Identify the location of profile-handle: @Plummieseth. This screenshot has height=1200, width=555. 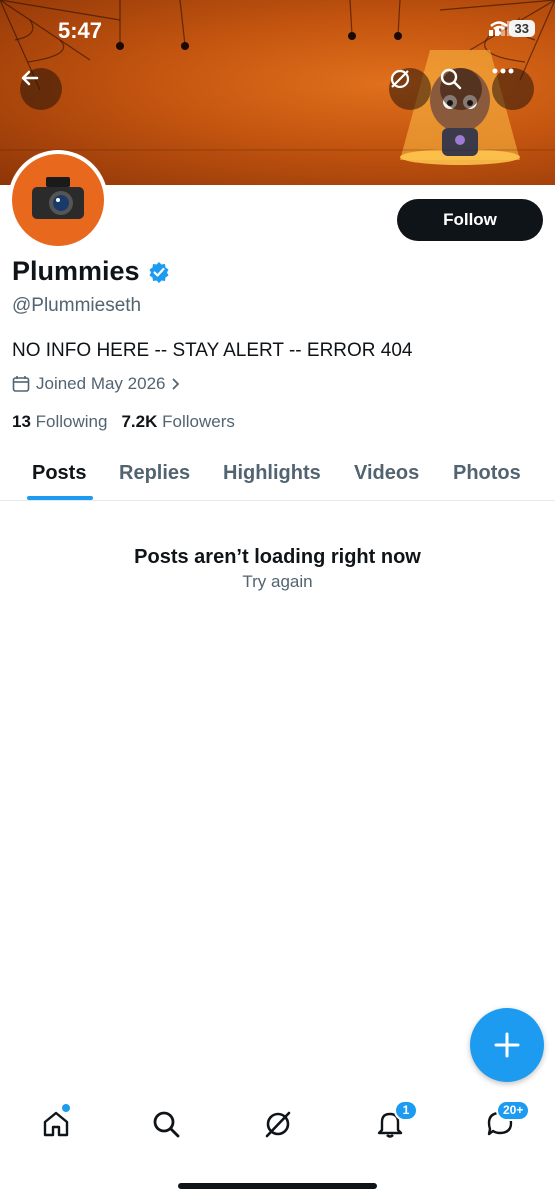
(77, 305).